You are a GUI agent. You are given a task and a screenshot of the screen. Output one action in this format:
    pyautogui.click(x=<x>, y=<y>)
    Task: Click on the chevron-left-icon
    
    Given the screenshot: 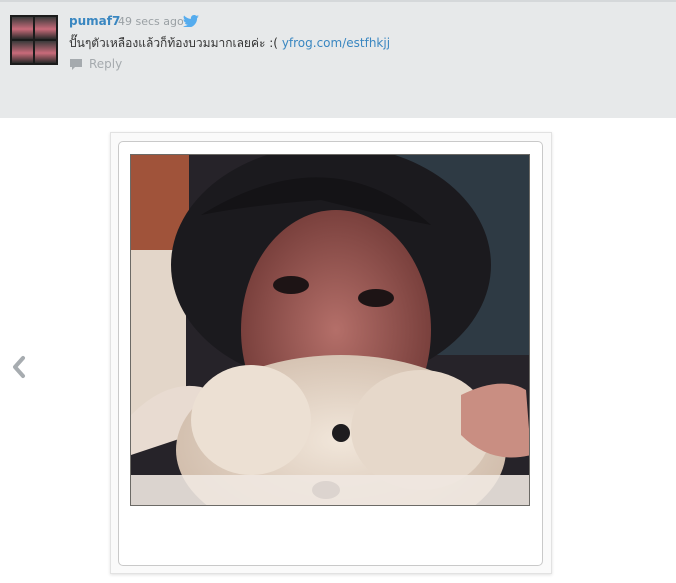 What is the action you would take?
    pyautogui.click(x=19, y=367)
    